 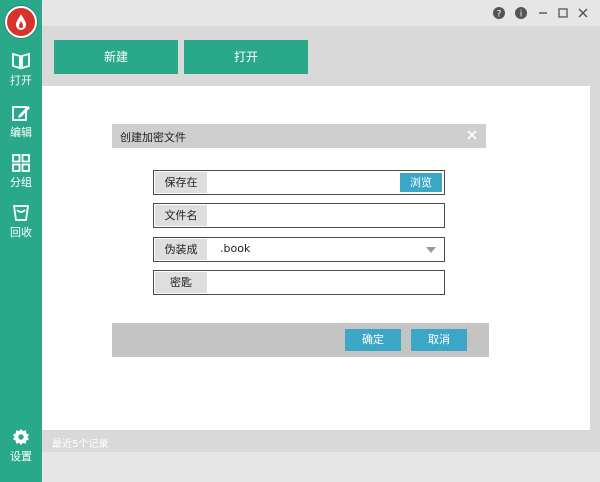 I want to click on password-input, so click(x=304, y=282).